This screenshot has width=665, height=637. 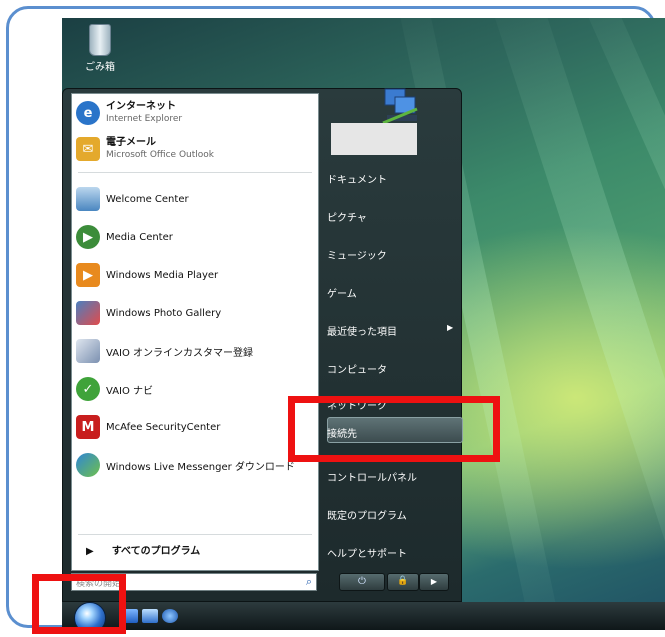 What do you see at coordinates (88, 313) in the screenshot?
I see `photo-gallery-icon` at bounding box center [88, 313].